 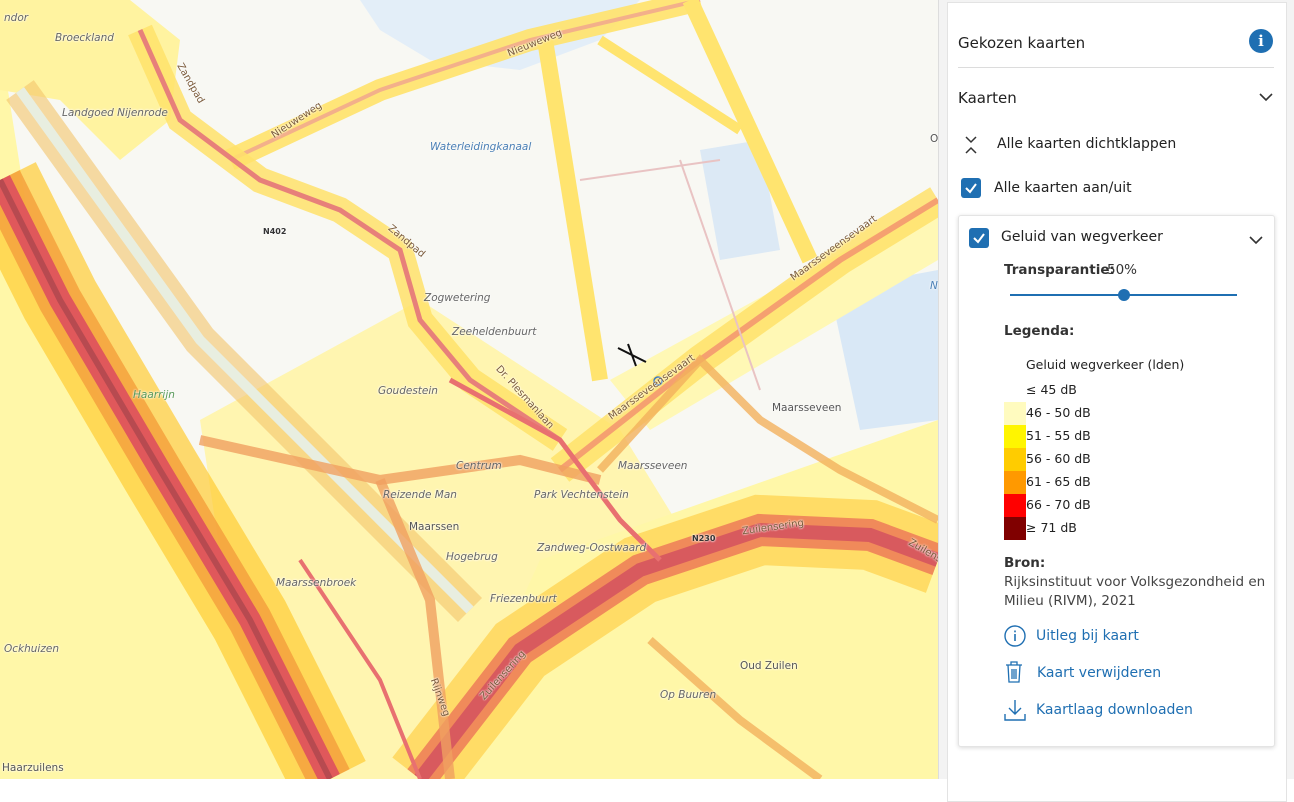 I want to click on map-label-oud-zuilen: Oud Zuilen, so click(x=769, y=666).